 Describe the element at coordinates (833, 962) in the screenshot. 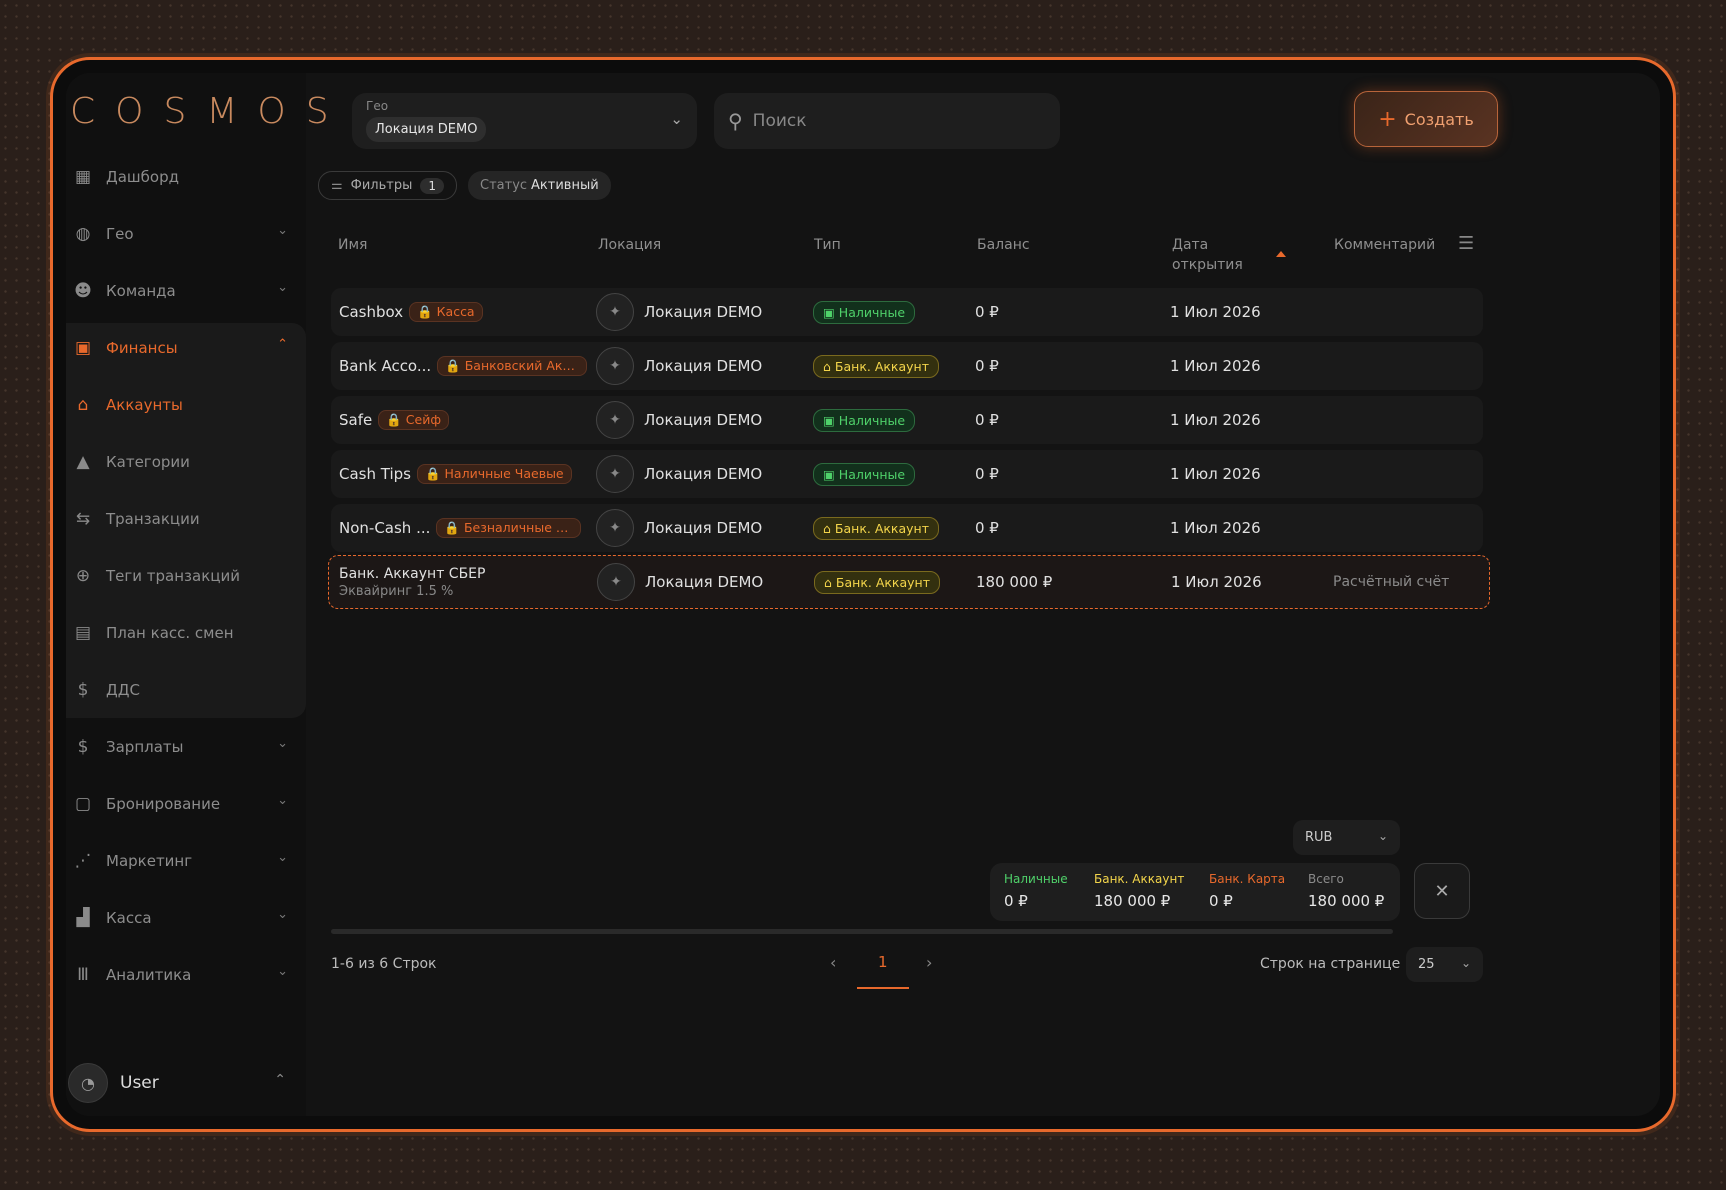

I see `prev-page-button: ‹` at that location.